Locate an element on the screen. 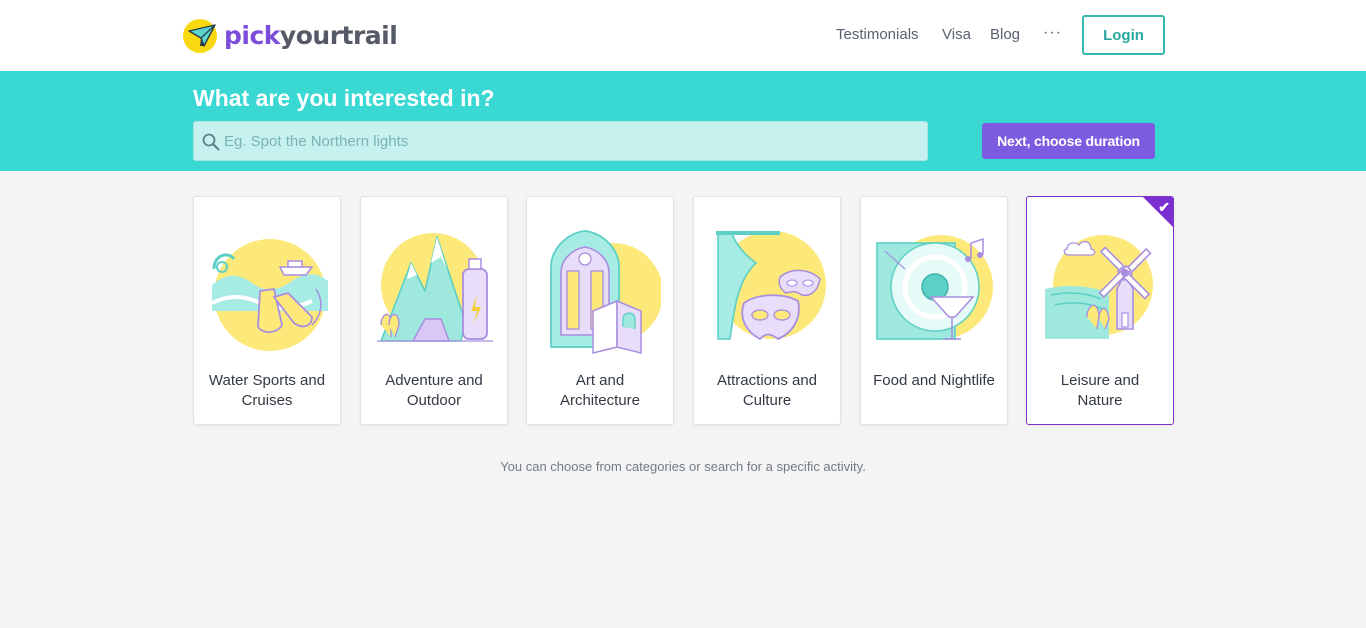 The width and height of the screenshot is (1366, 628). culture-illustration-icon is located at coordinates (771, 286).